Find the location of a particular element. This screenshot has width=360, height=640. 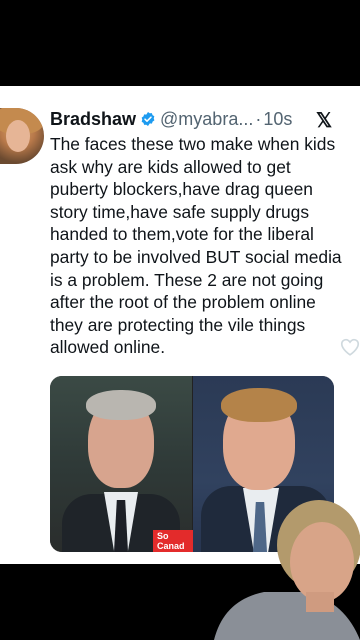

heart-icon is located at coordinates (349, 347).